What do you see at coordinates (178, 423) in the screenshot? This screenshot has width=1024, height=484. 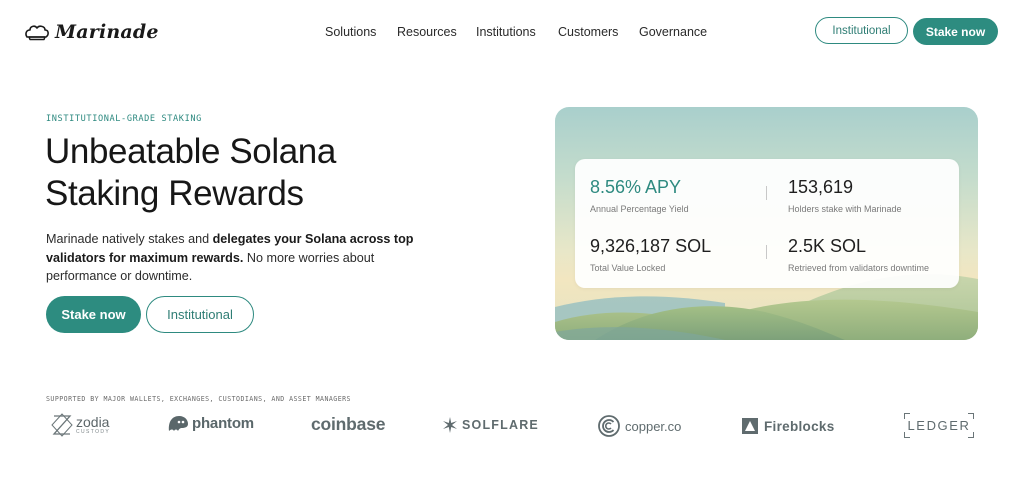 I see `ghost-icon` at bounding box center [178, 423].